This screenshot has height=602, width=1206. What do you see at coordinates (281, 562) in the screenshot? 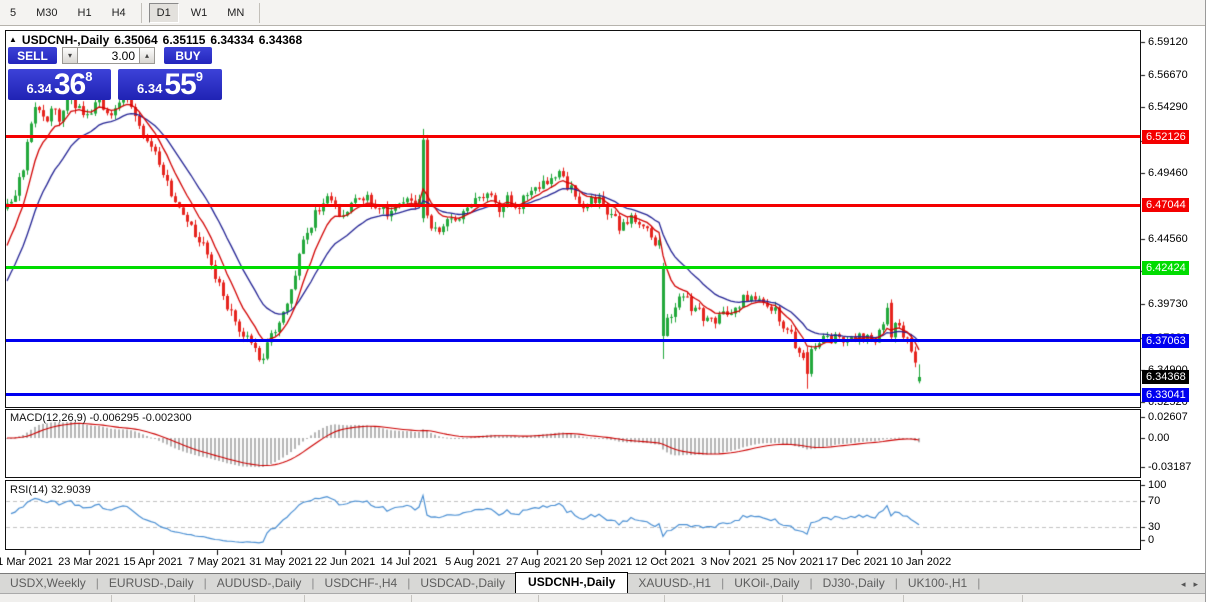
I see `time-tick-label: 31 May 2021` at bounding box center [281, 562].